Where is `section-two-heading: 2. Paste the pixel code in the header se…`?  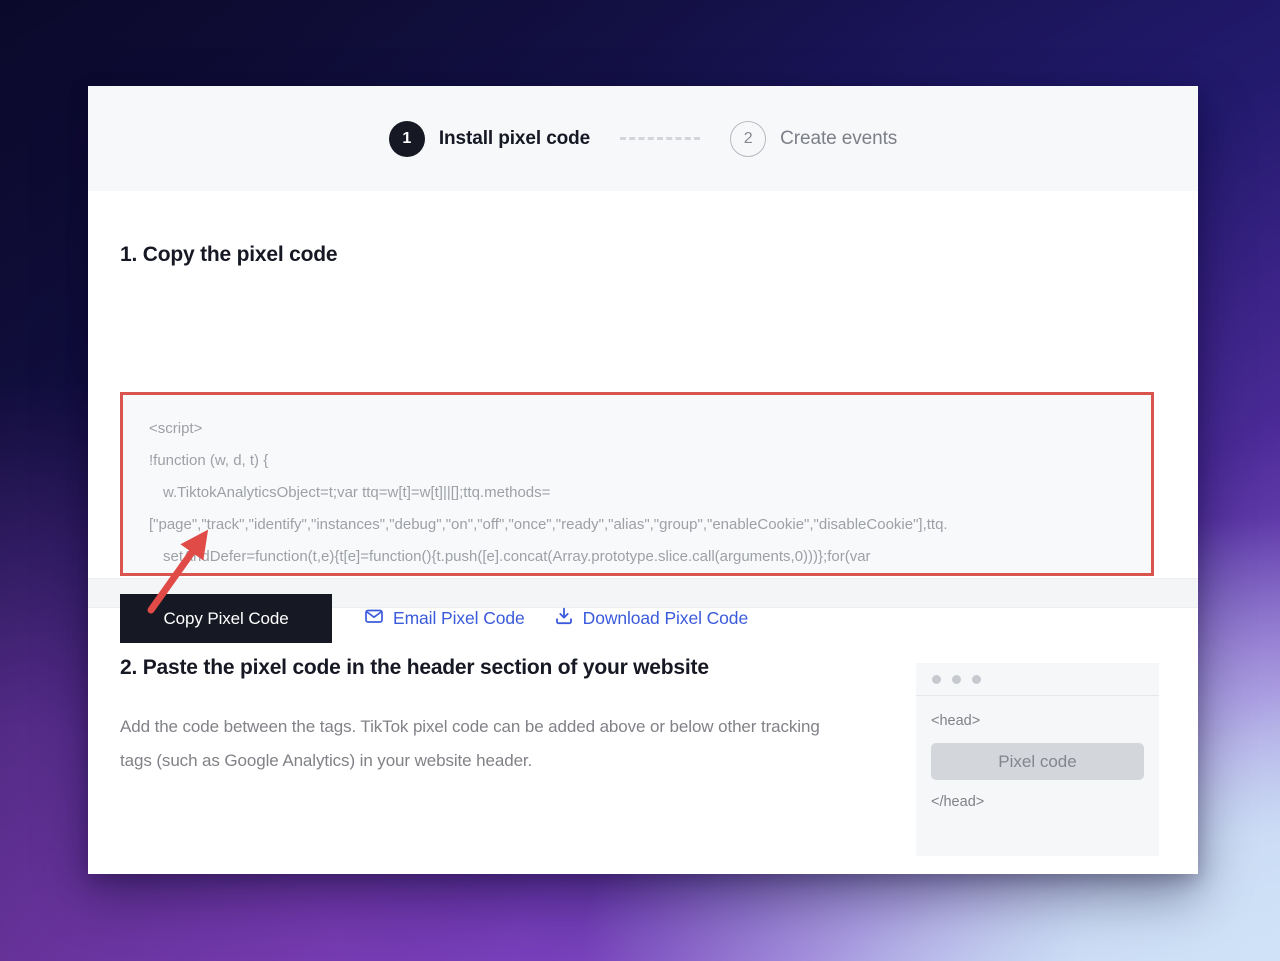
section-two-heading: 2. Paste the pixel code in the header se… is located at coordinates (414, 667).